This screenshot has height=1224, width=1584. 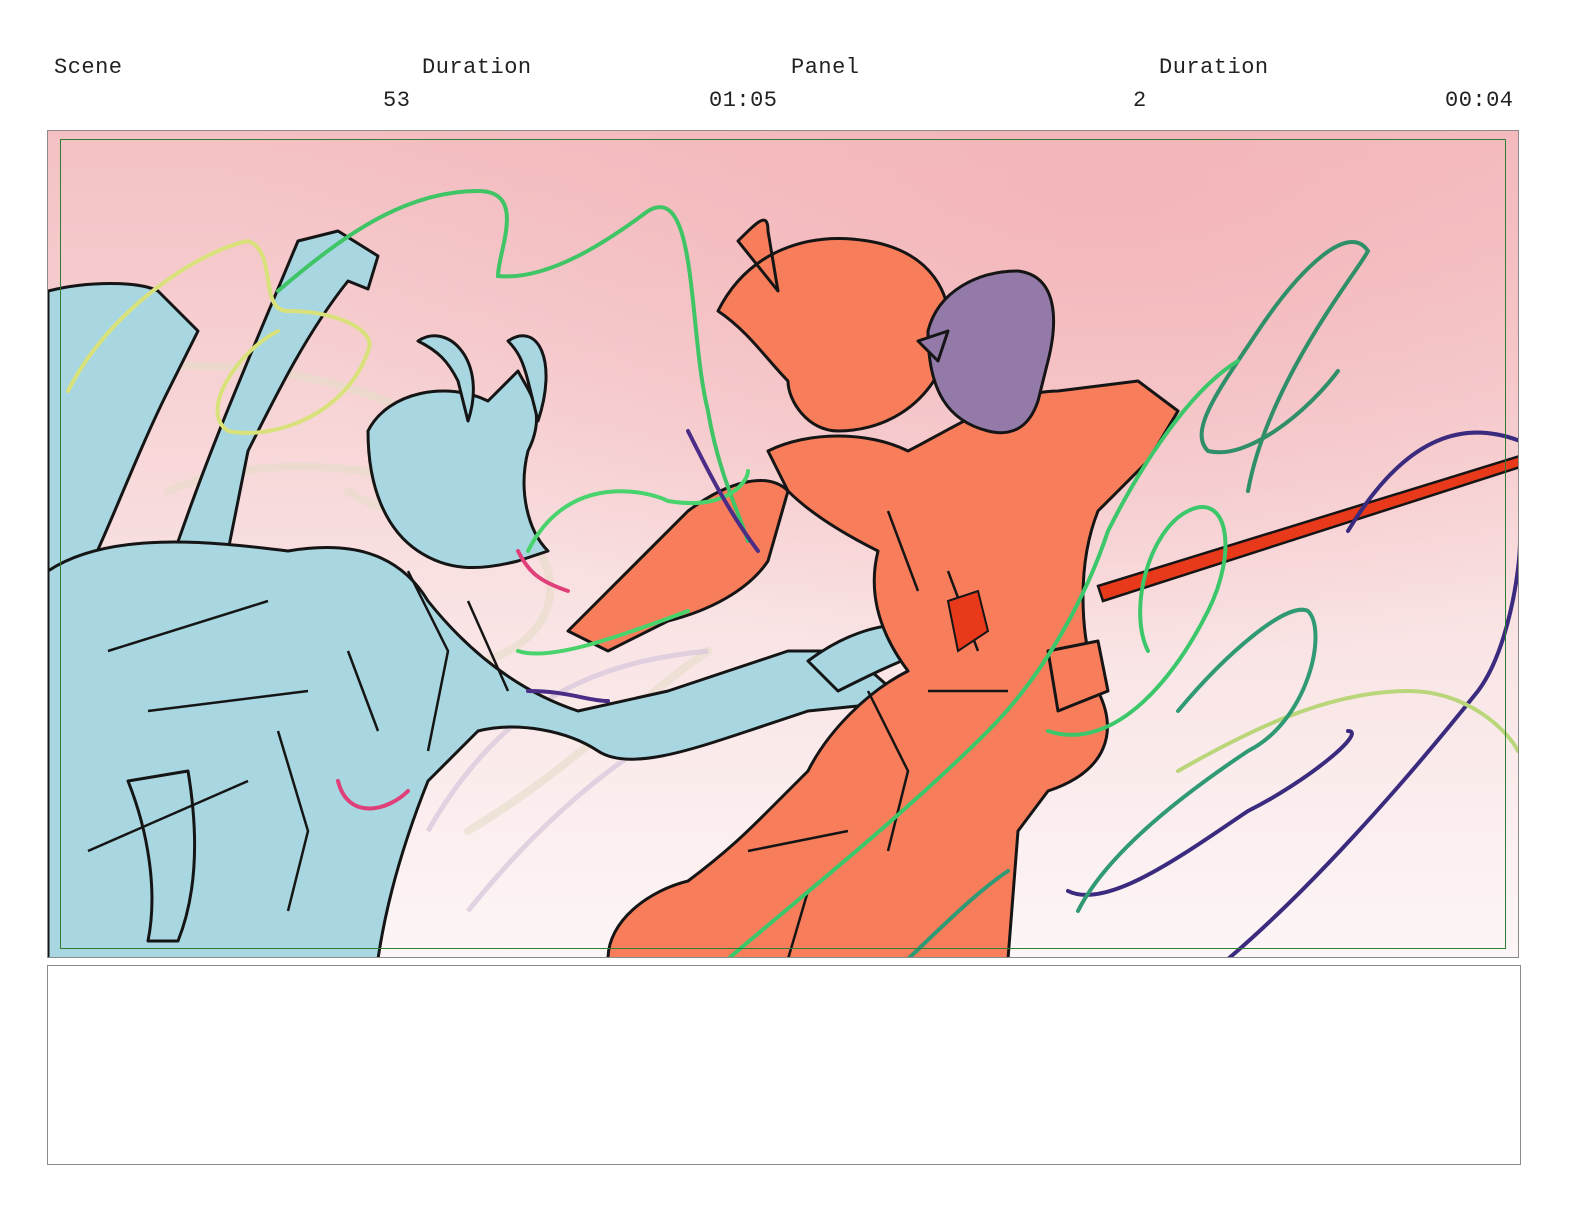 What do you see at coordinates (88, 67) in the screenshot?
I see `scene-label: Scene` at bounding box center [88, 67].